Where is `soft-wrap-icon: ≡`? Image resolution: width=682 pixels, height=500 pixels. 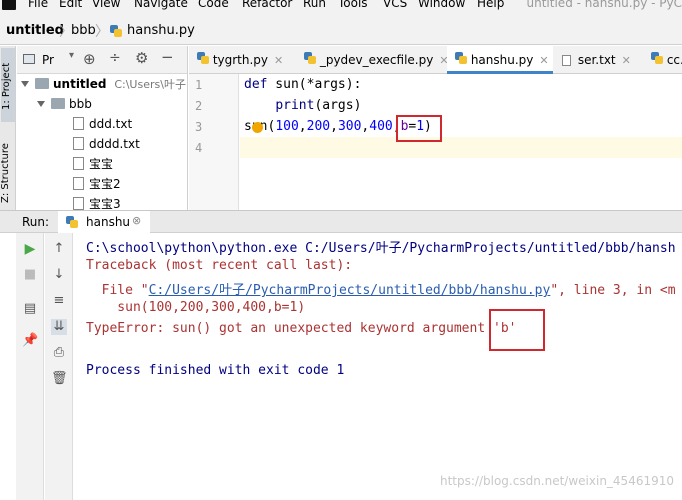 soft-wrap-icon: ≡ is located at coordinates (59, 301).